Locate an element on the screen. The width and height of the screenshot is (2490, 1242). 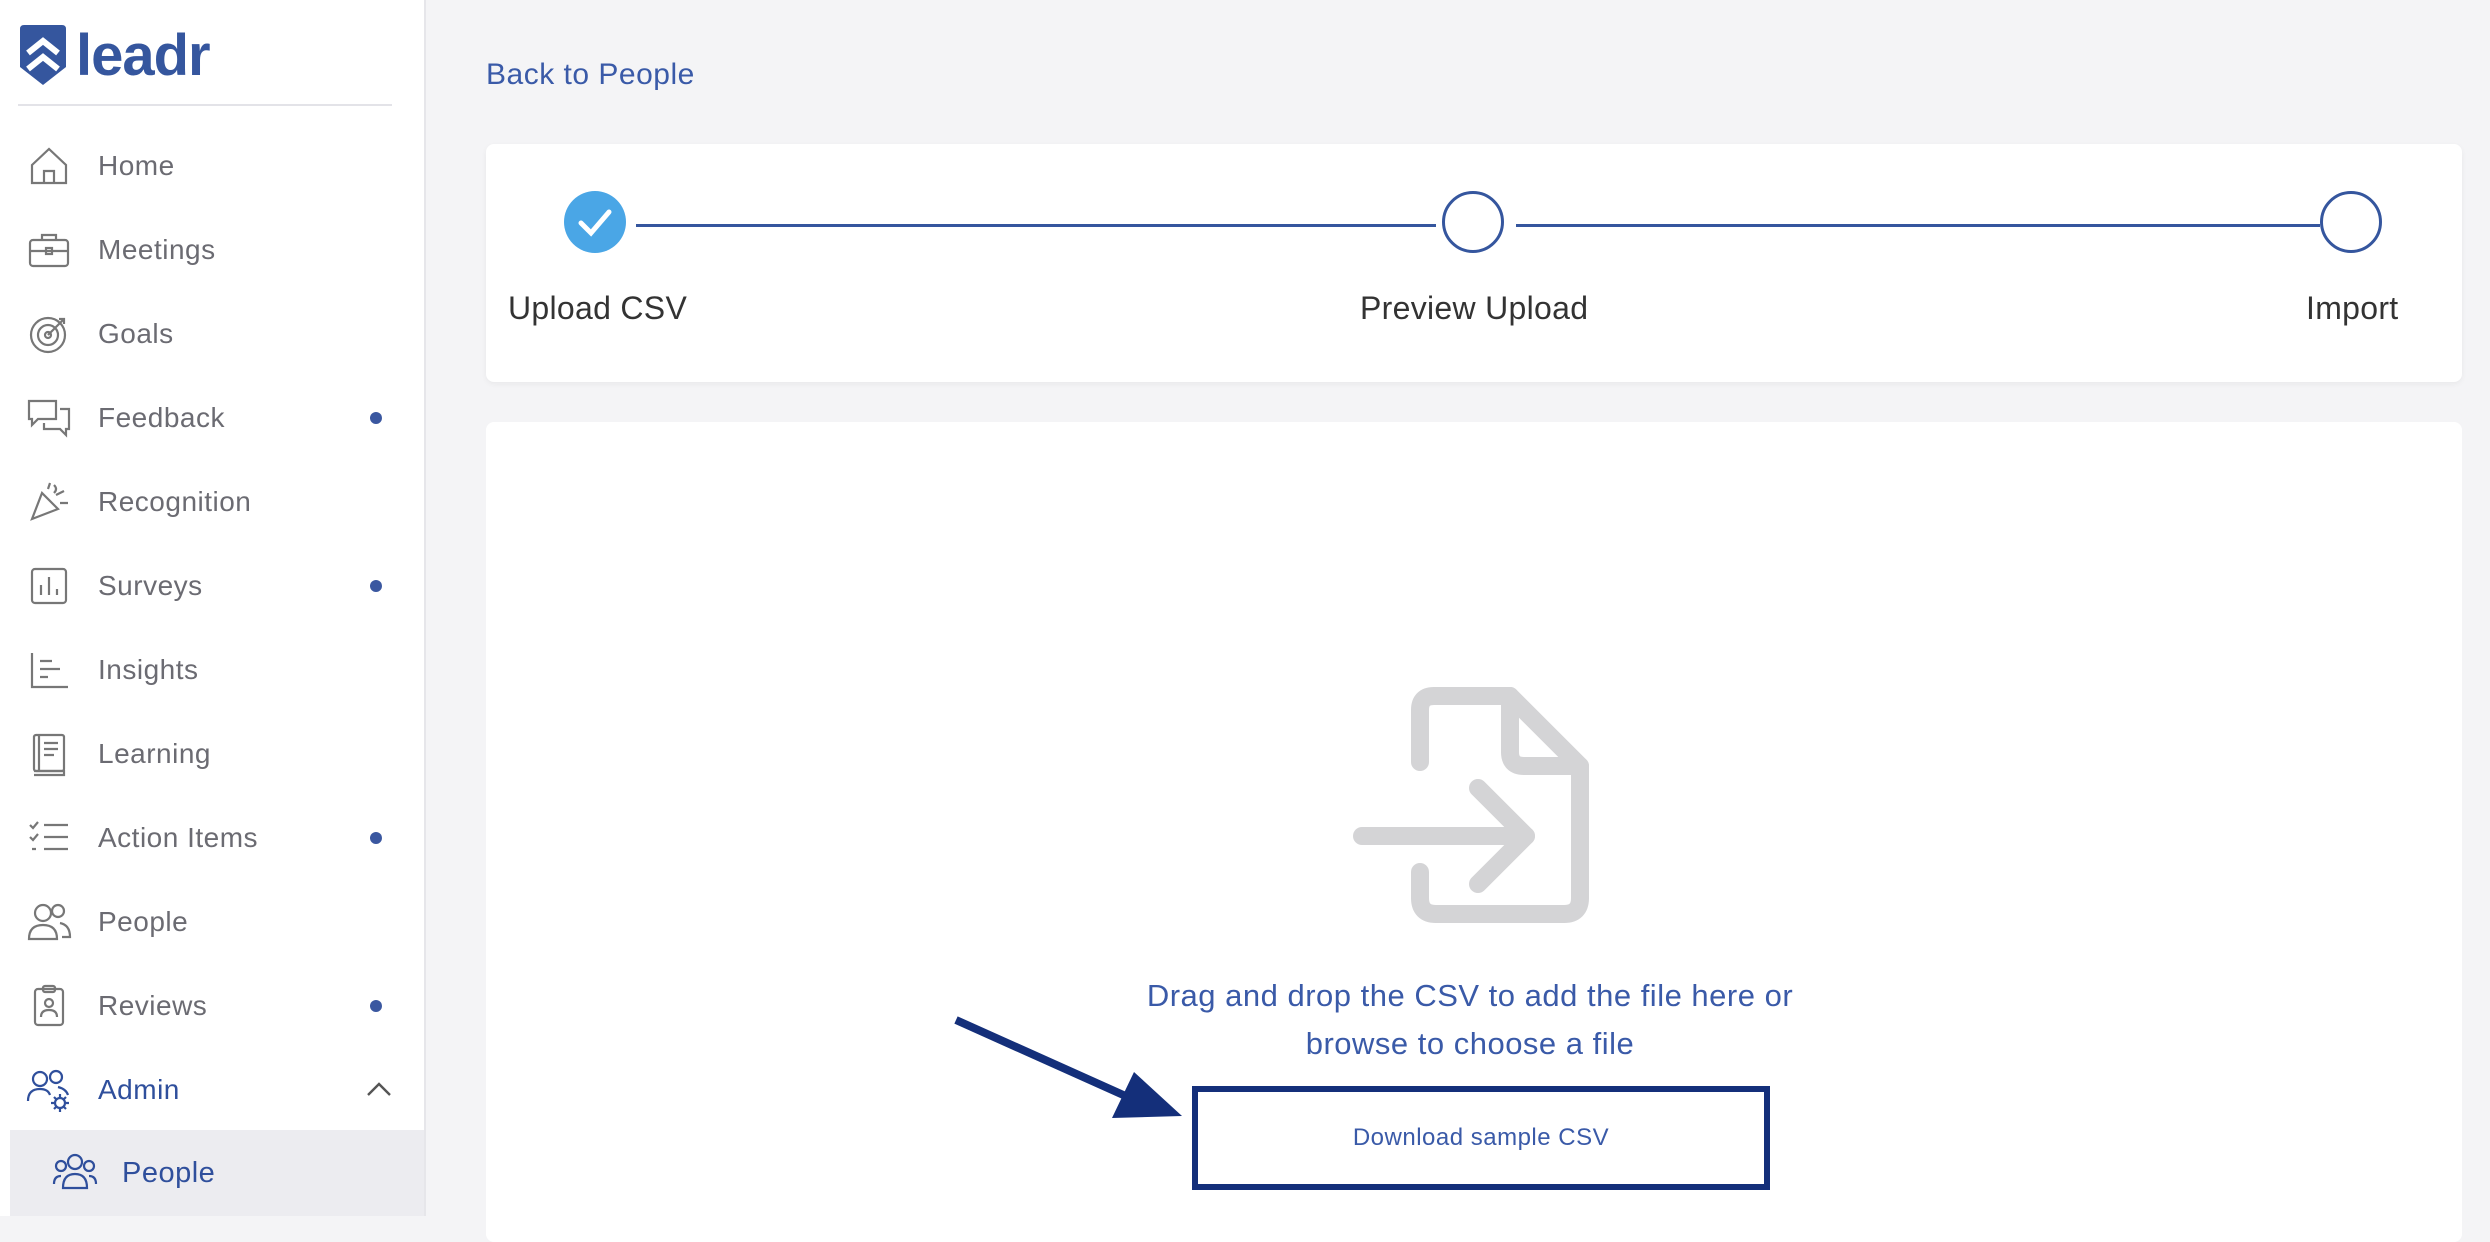
step-import-indicator is located at coordinates (2351, 222).